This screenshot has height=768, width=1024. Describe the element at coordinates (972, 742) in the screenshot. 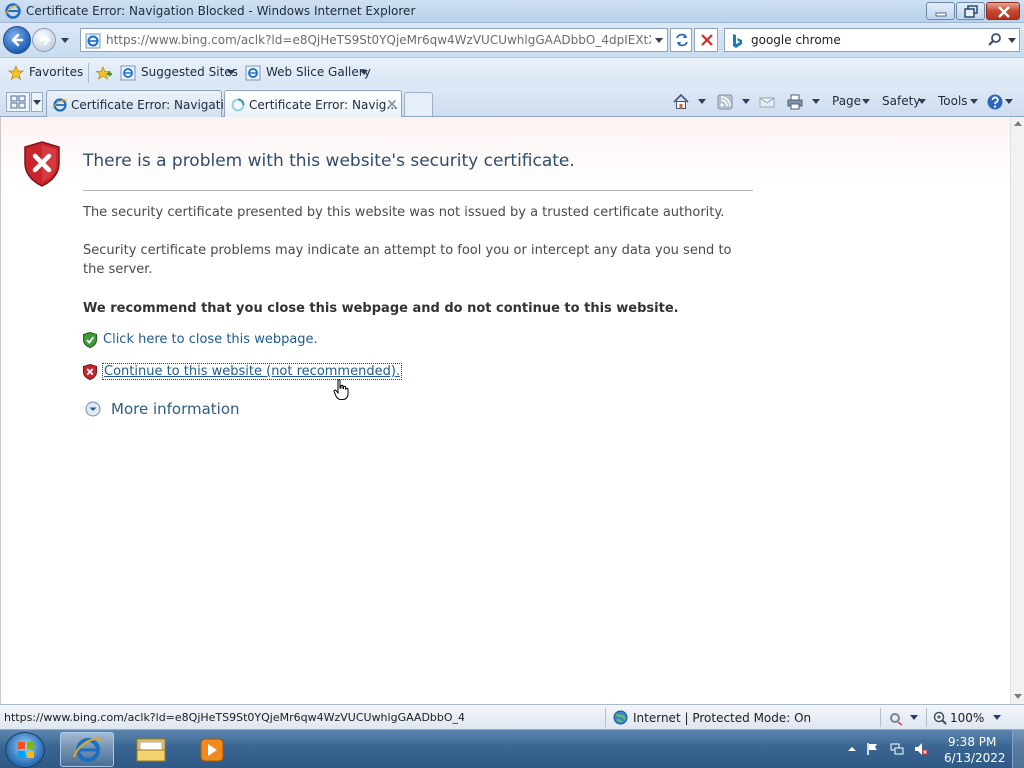

I see `taskbar-clock-time: 9:38 PM` at that location.